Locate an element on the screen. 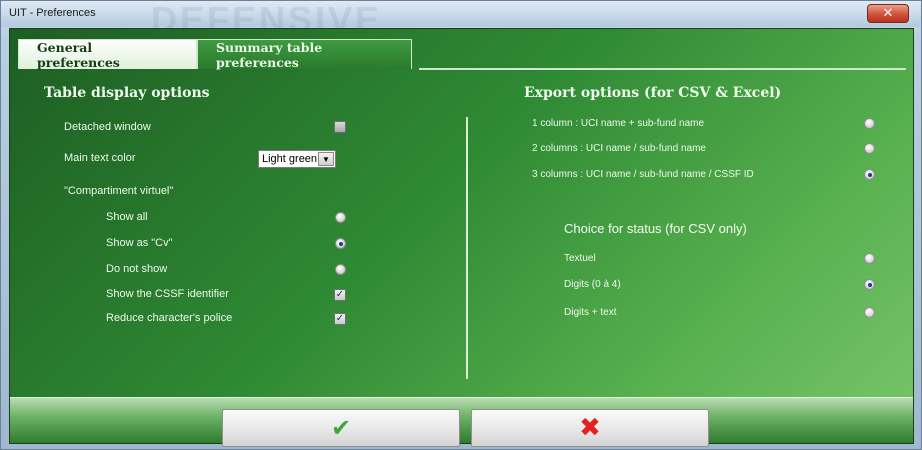 The height and width of the screenshot is (450, 922). table-display-title: Table display options is located at coordinates (127, 93).